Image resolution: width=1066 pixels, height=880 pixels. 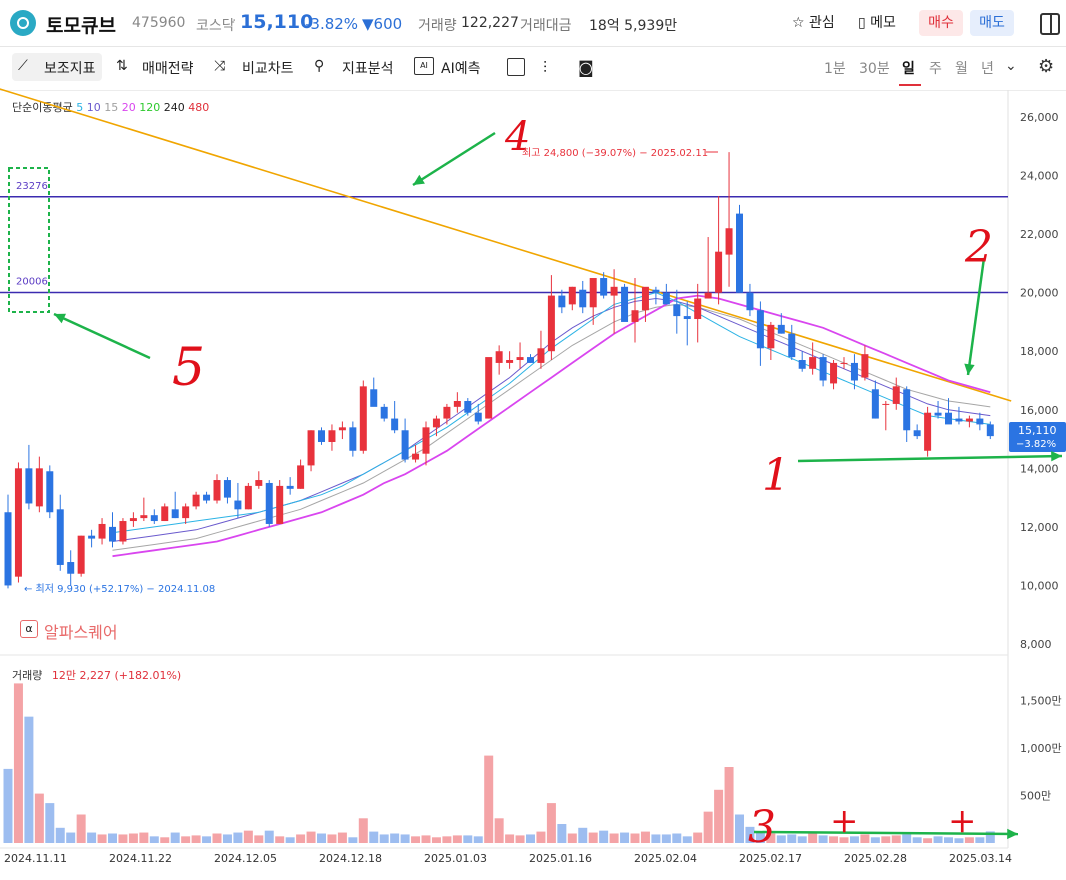 I want to click on annotation-label-6: +, so click(x=844, y=821).